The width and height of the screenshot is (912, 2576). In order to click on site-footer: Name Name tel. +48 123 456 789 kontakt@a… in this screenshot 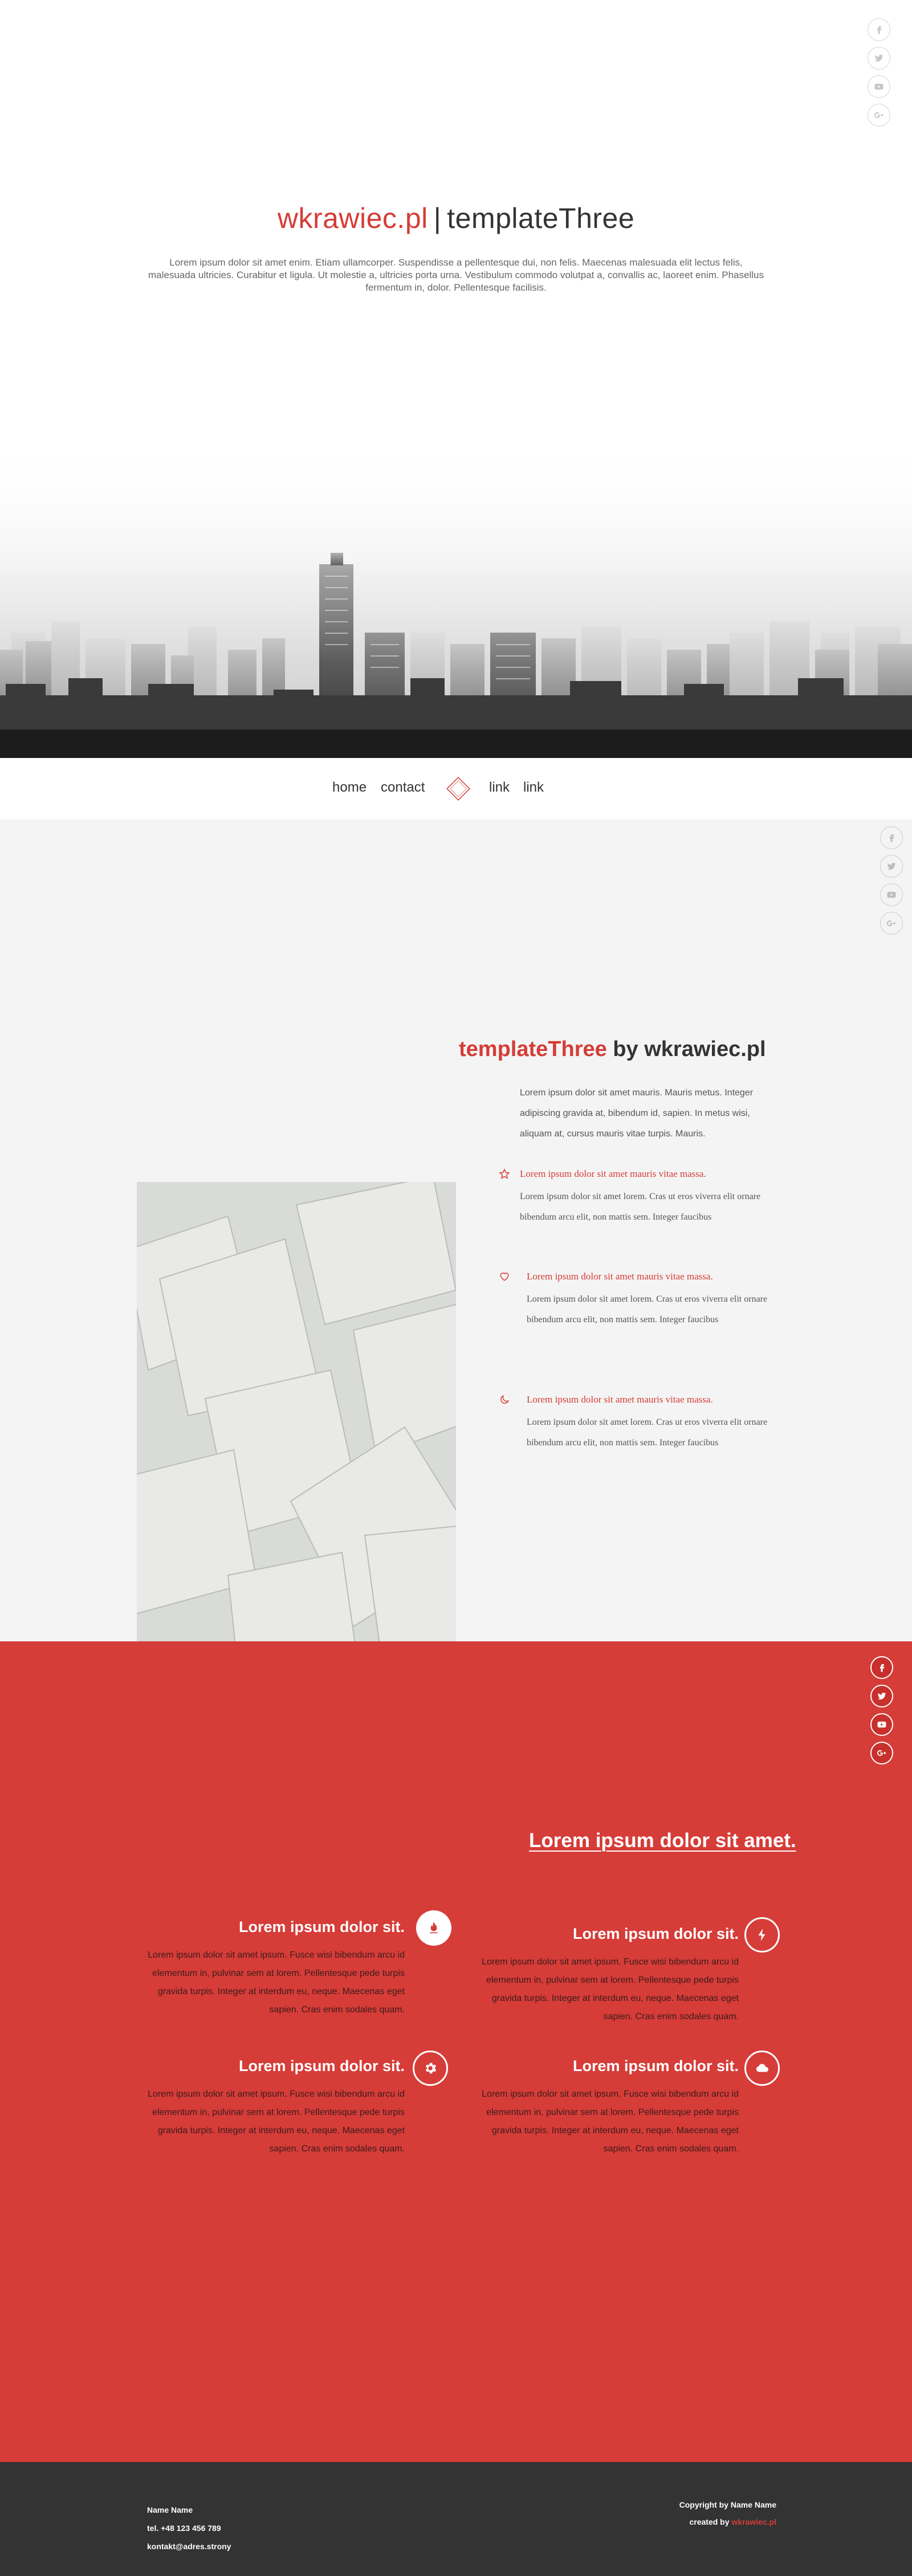, I will do `click(456, 2519)`.